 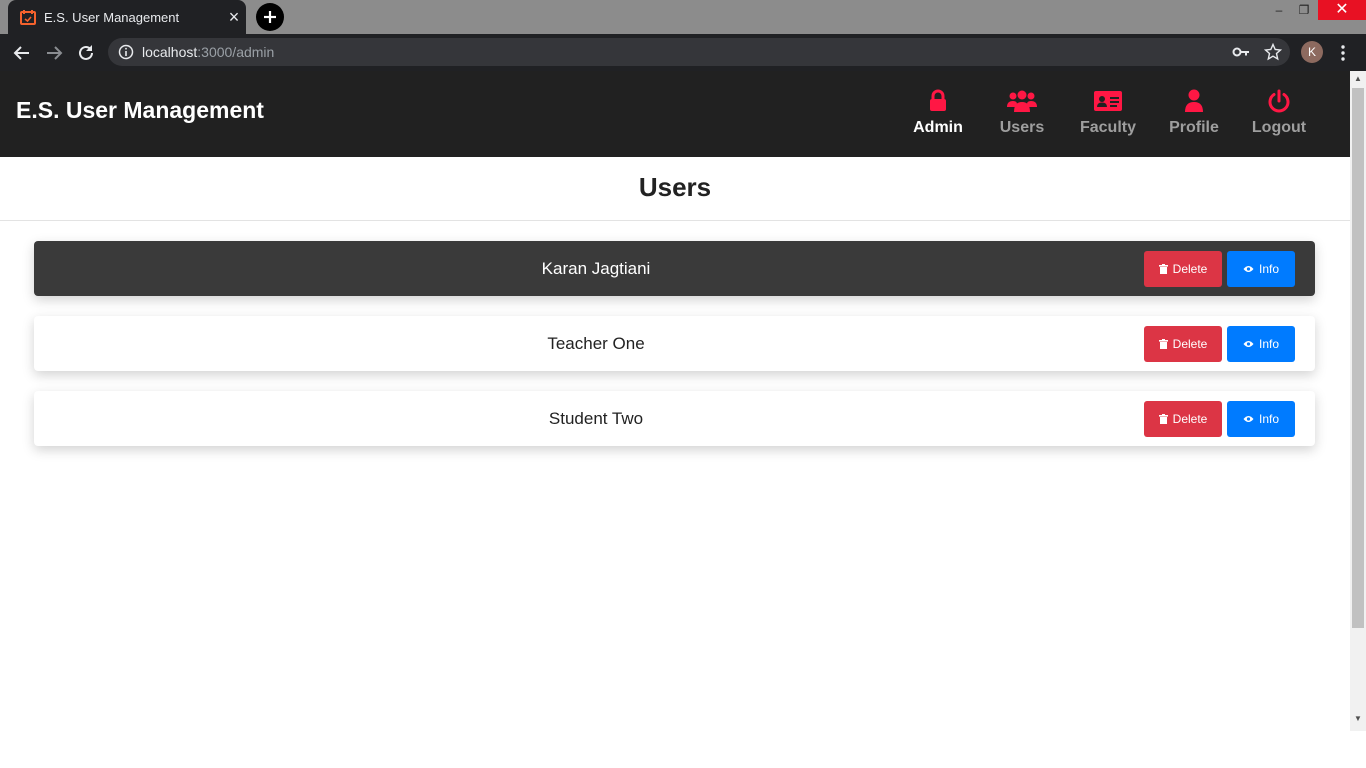 I want to click on nav-label: Admin, so click(x=938, y=127).